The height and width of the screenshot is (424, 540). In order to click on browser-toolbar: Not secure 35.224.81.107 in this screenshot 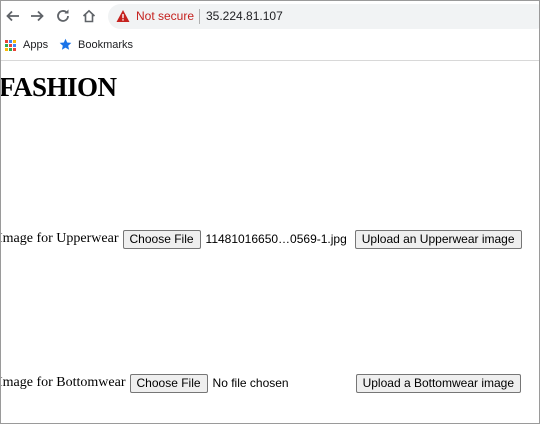, I will do `click(270, 16)`.